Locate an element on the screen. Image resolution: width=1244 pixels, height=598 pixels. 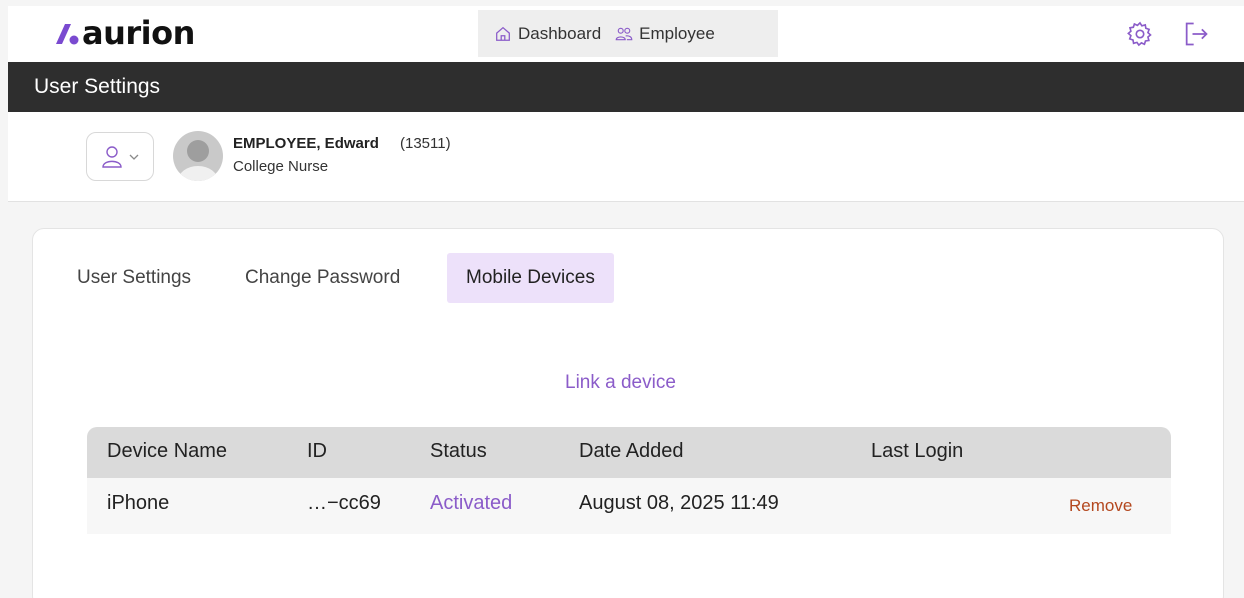
link-device-button: Link a device is located at coordinates (620, 383).